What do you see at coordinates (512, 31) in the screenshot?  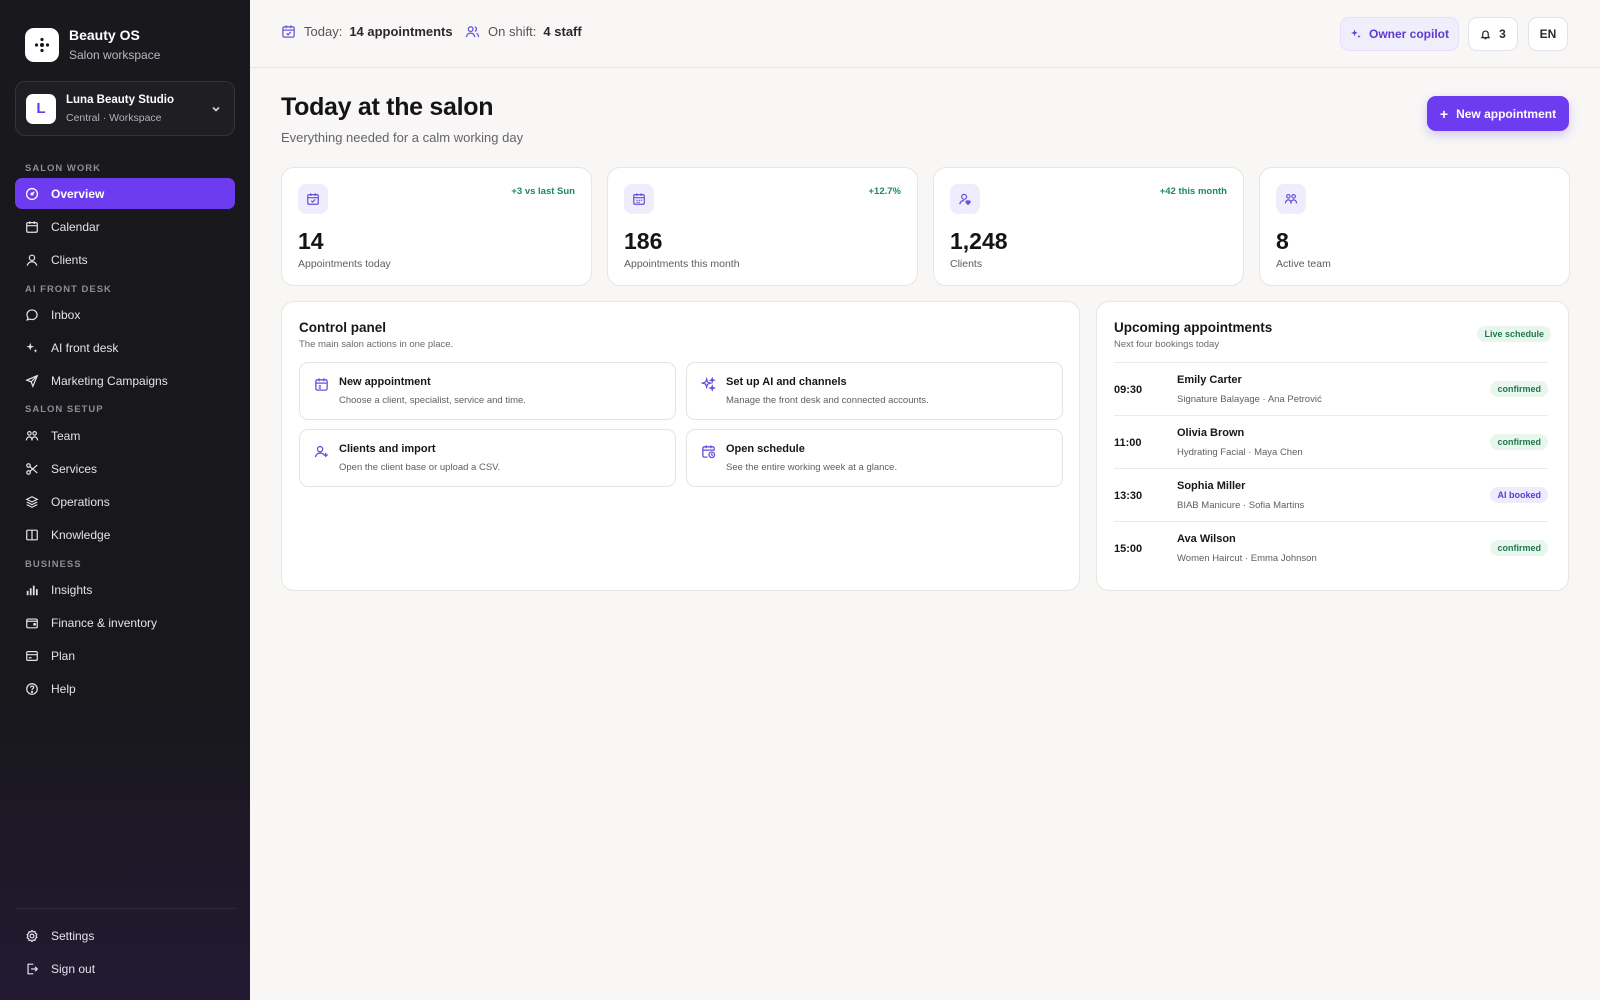 I see `shift-label: On shift:` at bounding box center [512, 31].